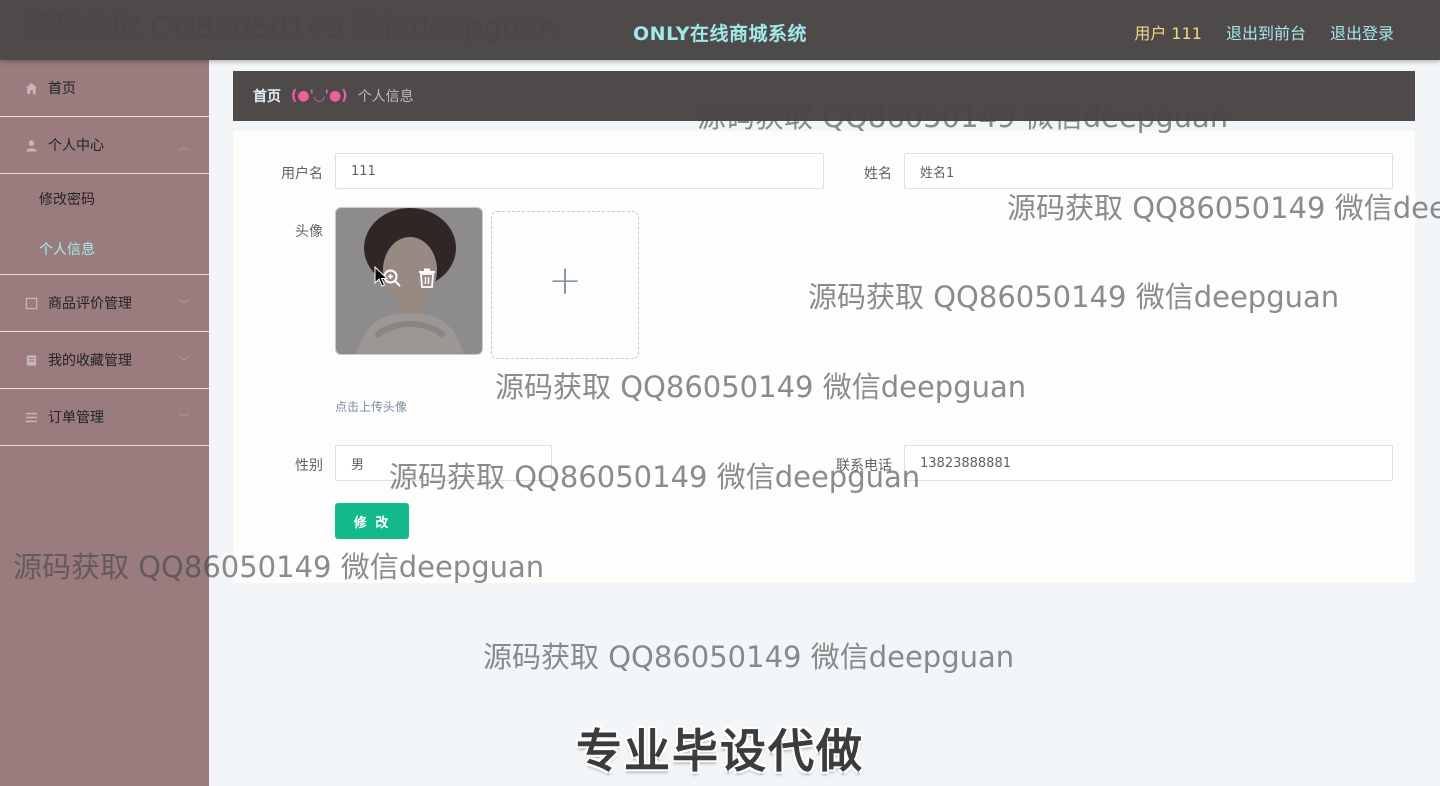 The height and width of the screenshot is (786, 1440). I want to click on sidebar-item-personal-info: 个人信息, so click(104, 249).